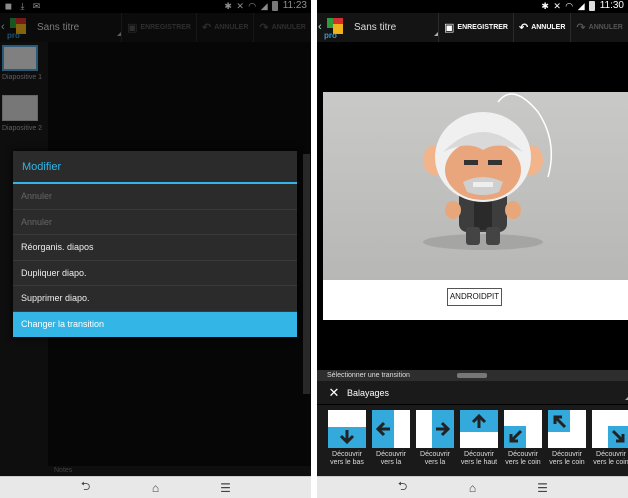 The image size is (628, 498). I want to click on cover-left-icon, so click(391, 429).